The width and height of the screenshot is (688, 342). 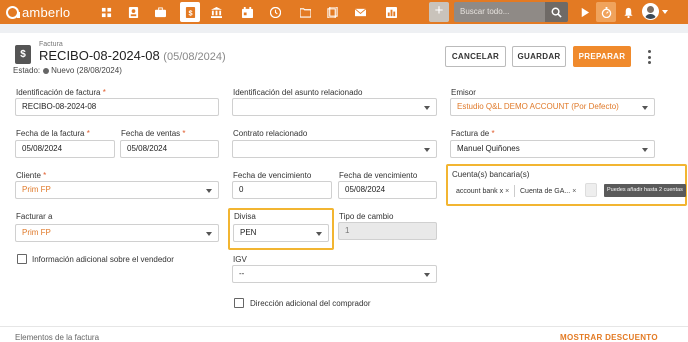 I want to click on seller-info-label: Información adicional sobre el vendedor, so click(x=103, y=259).